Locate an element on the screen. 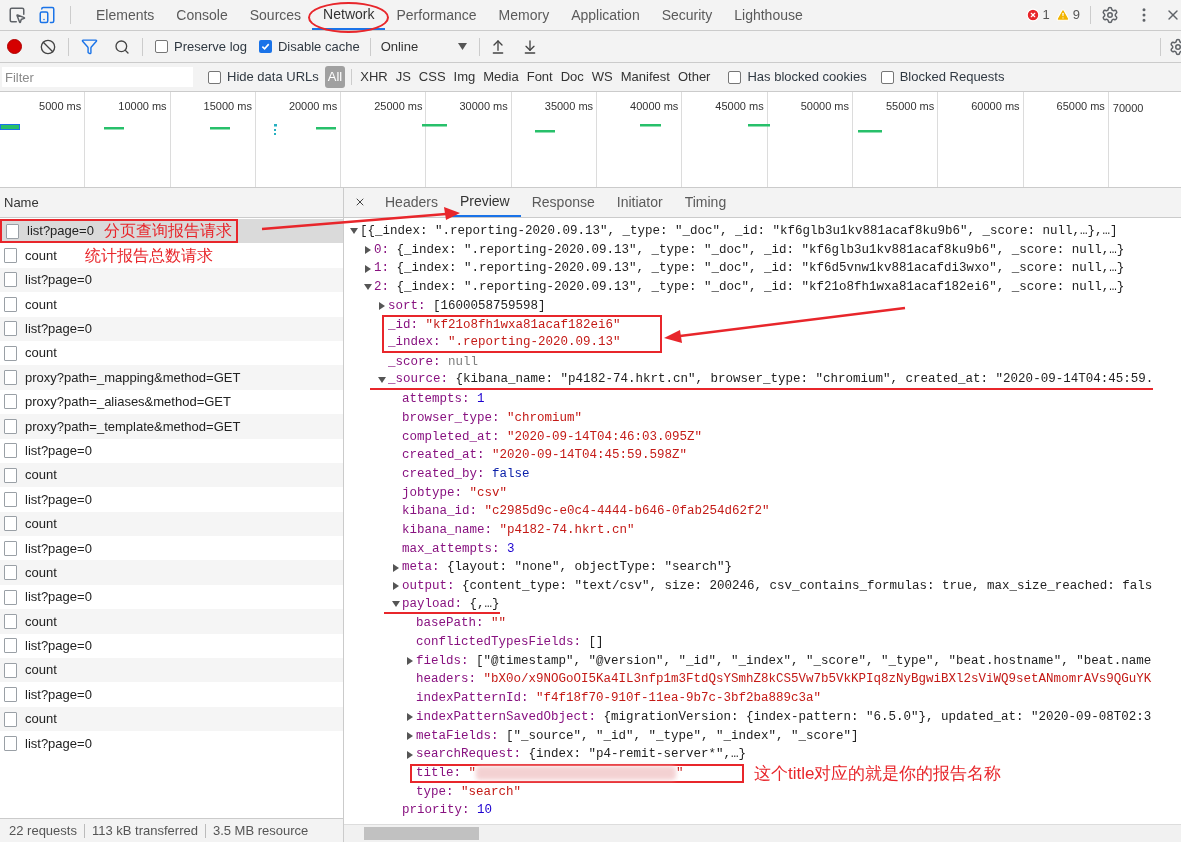 The width and height of the screenshot is (1181, 842). preview-line: 0: {_index: ".reporting-2020.09.13", _type: "_doc", _id: "kf6glb3u1kv881acaf8ku9b6", _score: null,…} is located at coordinates (749, 250).